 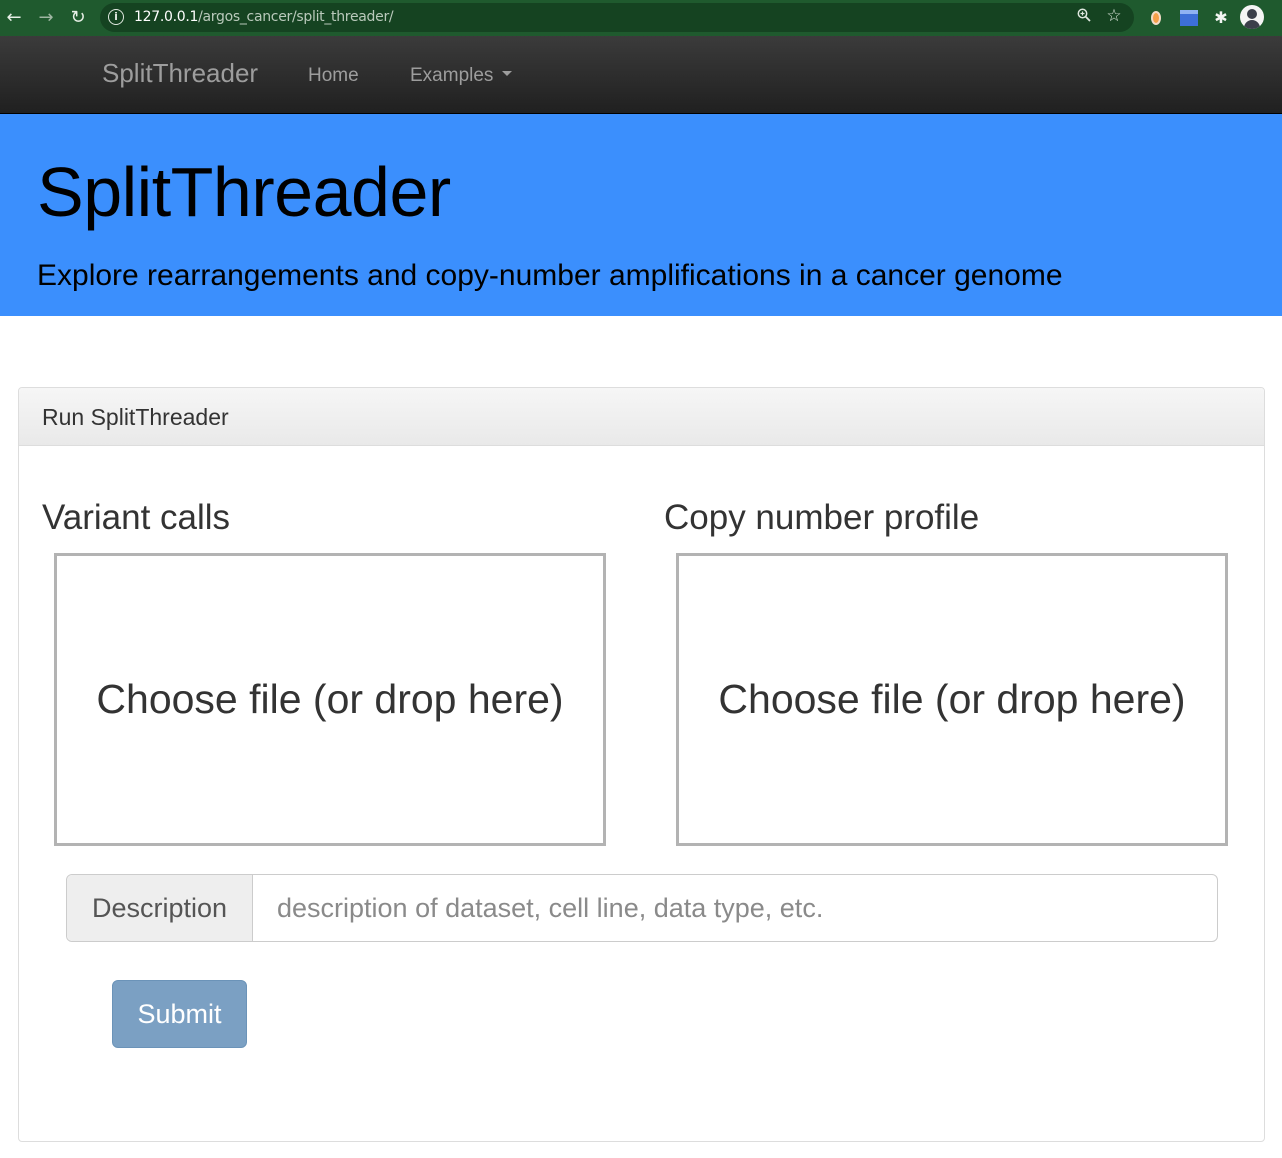 What do you see at coordinates (641, 75) in the screenshot?
I see `top-navbar: SplitThreader Home Examples` at bounding box center [641, 75].